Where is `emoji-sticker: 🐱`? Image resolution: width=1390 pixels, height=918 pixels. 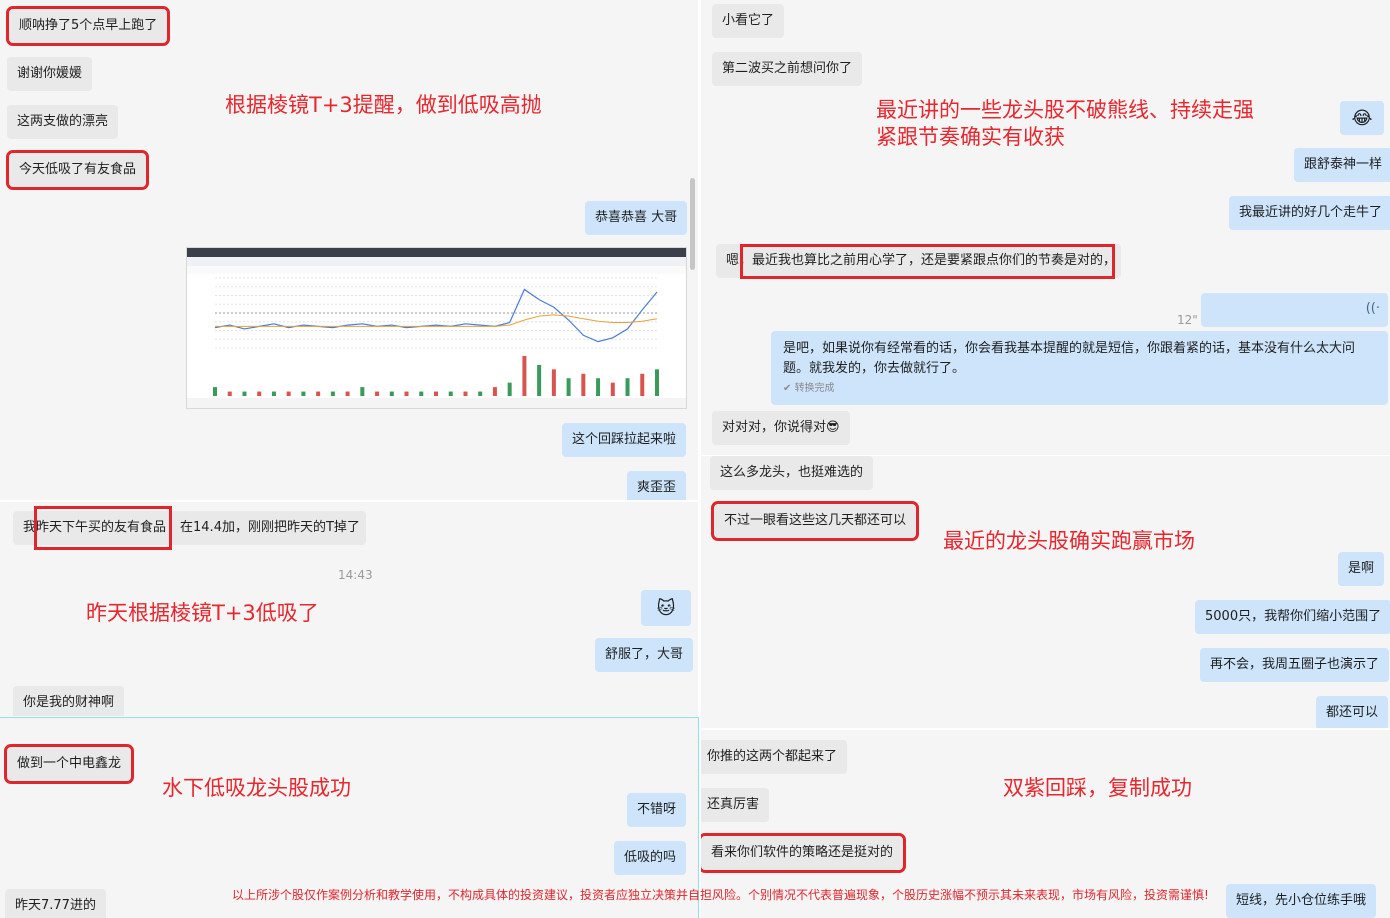
emoji-sticker: 🐱 is located at coordinates (666, 608).